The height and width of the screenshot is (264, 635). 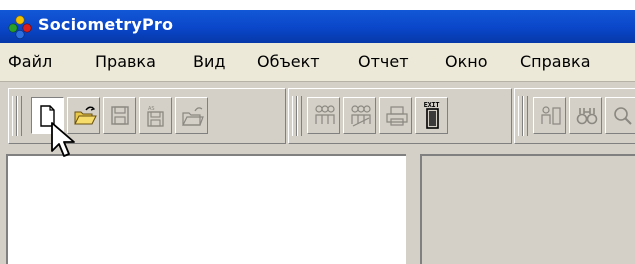 What do you see at coordinates (30, 61) in the screenshot?
I see `menu-file: Файл` at bounding box center [30, 61].